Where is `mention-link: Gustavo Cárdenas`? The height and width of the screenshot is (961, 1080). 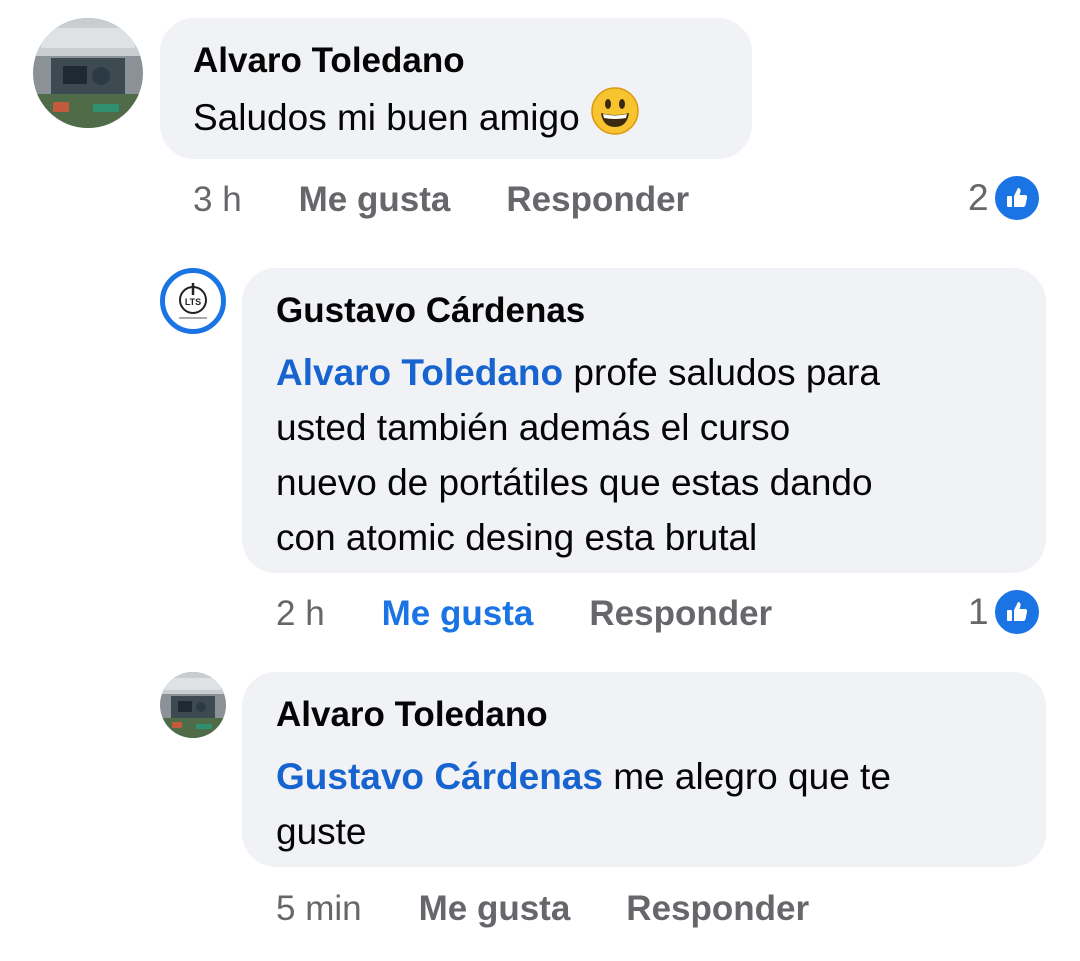 mention-link: Gustavo Cárdenas is located at coordinates (439, 776).